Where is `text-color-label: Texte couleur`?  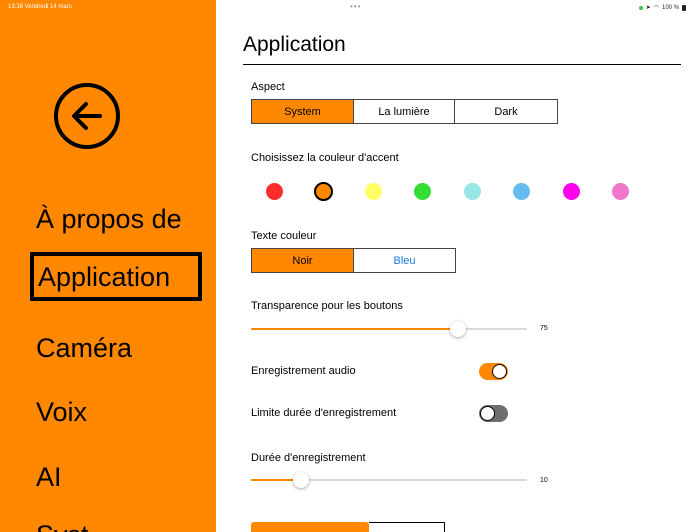
text-color-label: Texte couleur is located at coordinates (284, 236).